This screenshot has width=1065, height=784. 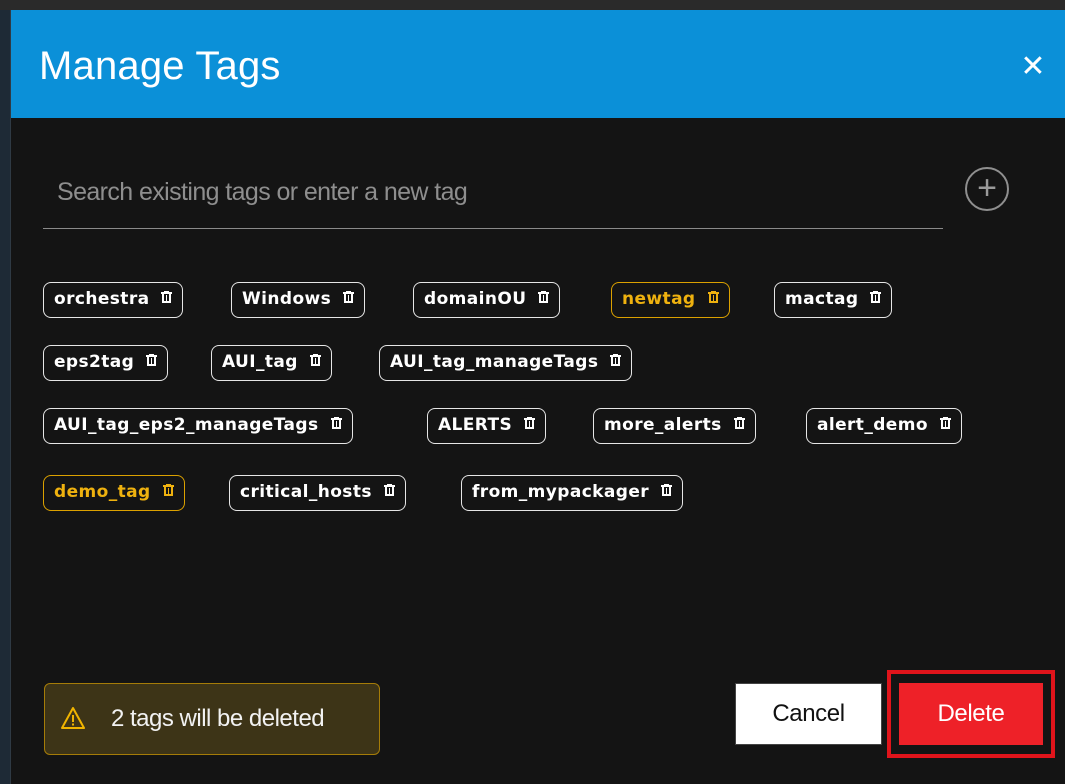 I want to click on tag-label: ALERTS, so click(x=475, y=425).